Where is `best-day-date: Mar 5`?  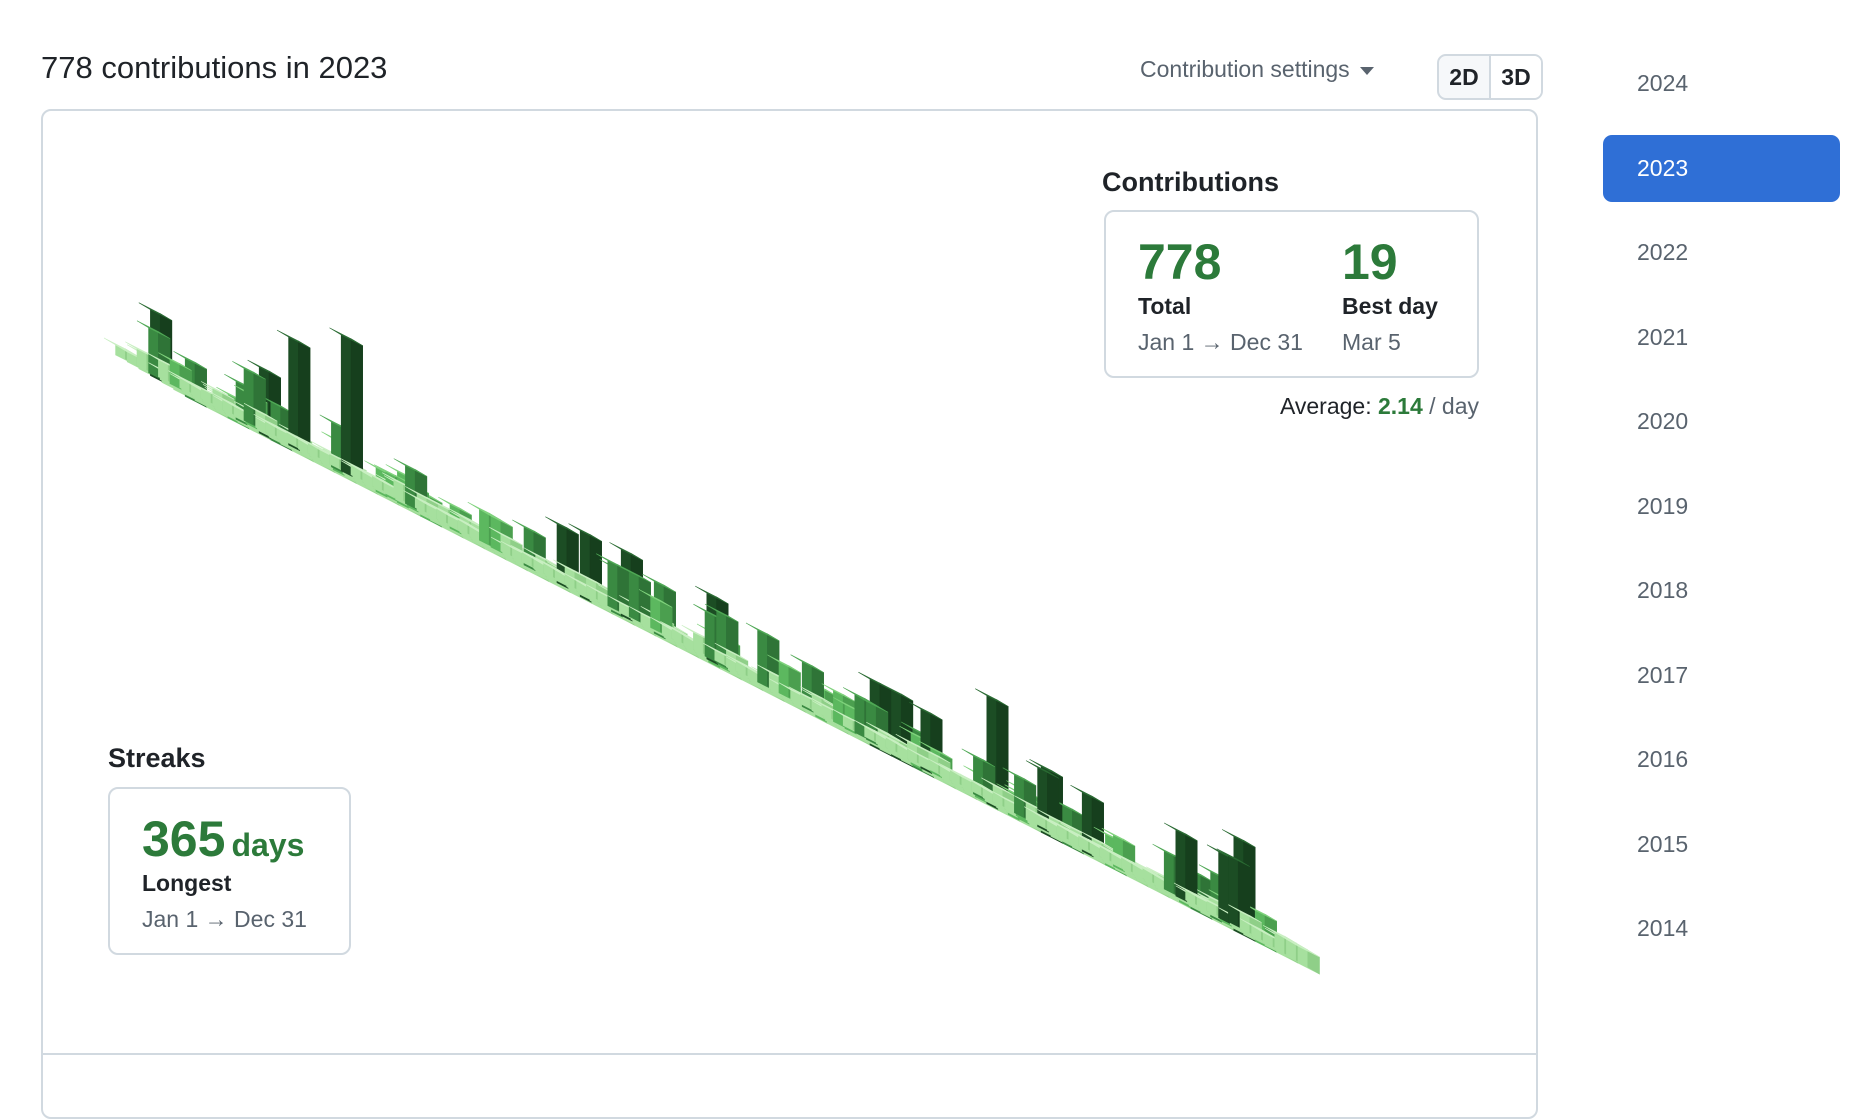
best-day-date: Mar 5 is located at coordinates (1371, 342).